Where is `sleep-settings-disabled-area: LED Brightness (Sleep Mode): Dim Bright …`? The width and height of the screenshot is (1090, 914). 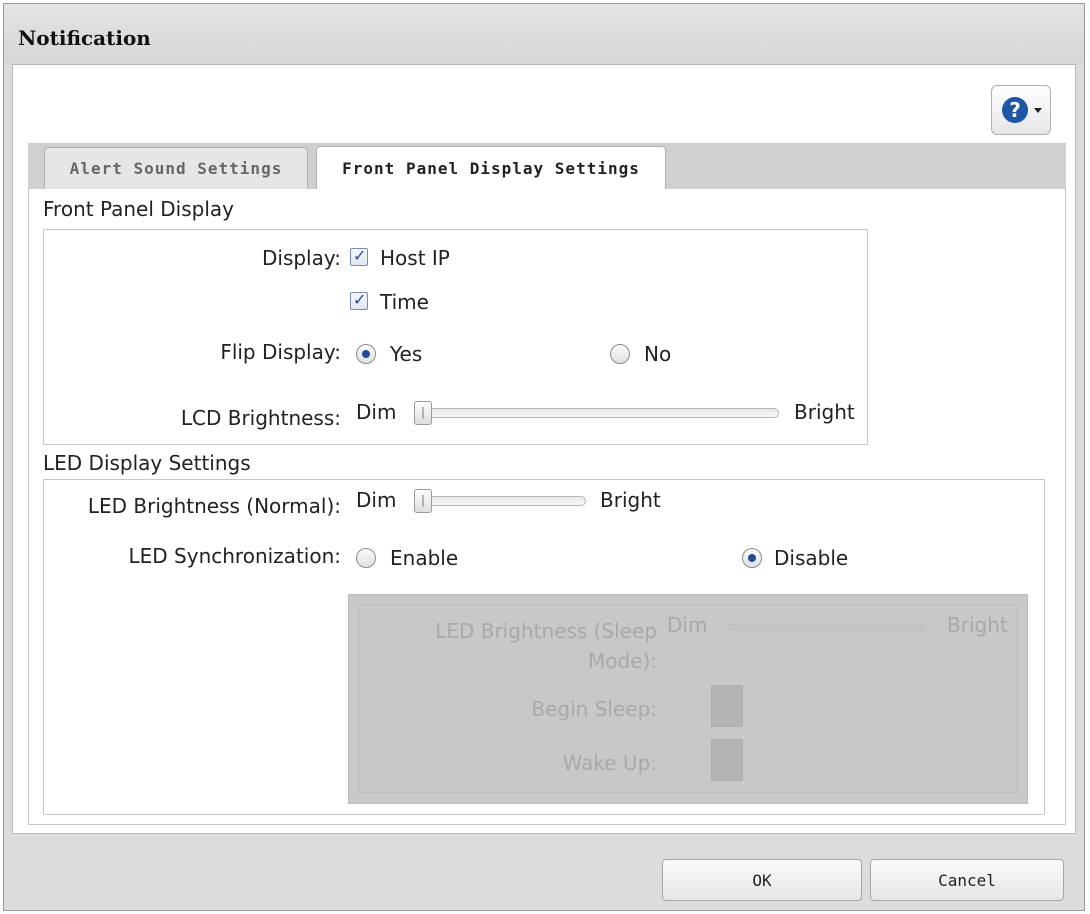
sleep-settings-disabled-area: LED Brightness (Sleep Mode): Dim Bright … is located at coordinates (688, 699).